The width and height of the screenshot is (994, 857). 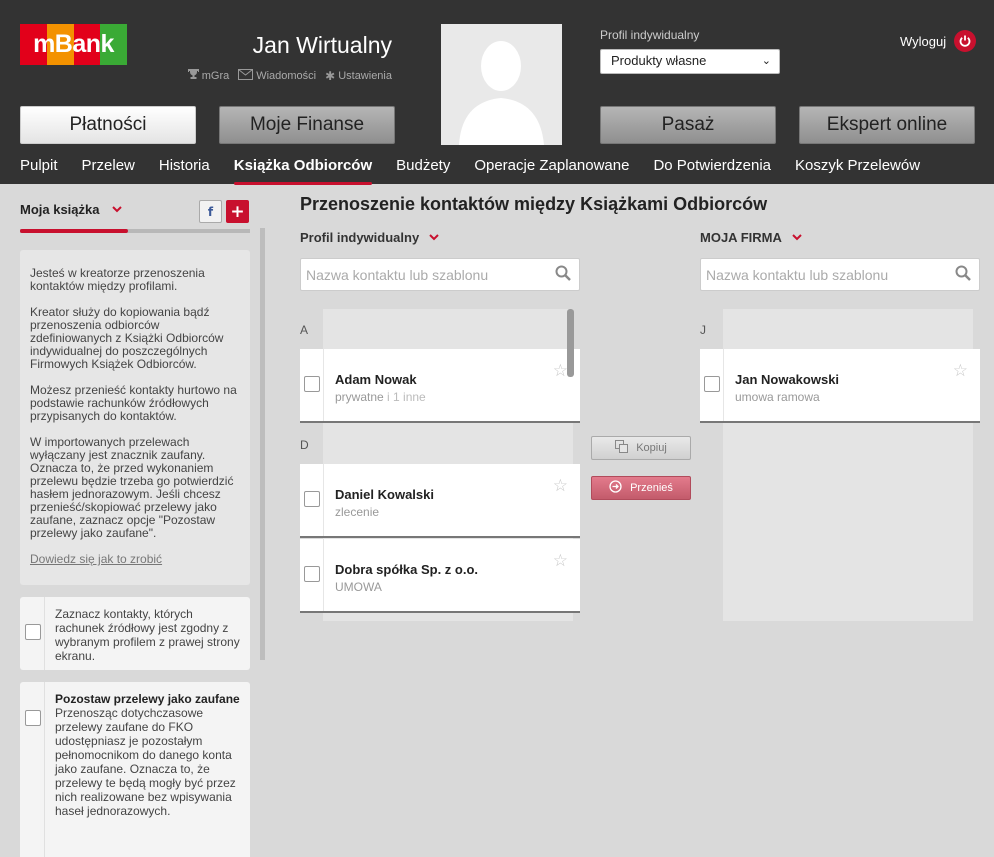 What do you see at coordinates (857, 165) in the screenshot?
I see `subnav-koszyk-przelewow: Koszyk Przelewów` at bounding box center [857, 165].